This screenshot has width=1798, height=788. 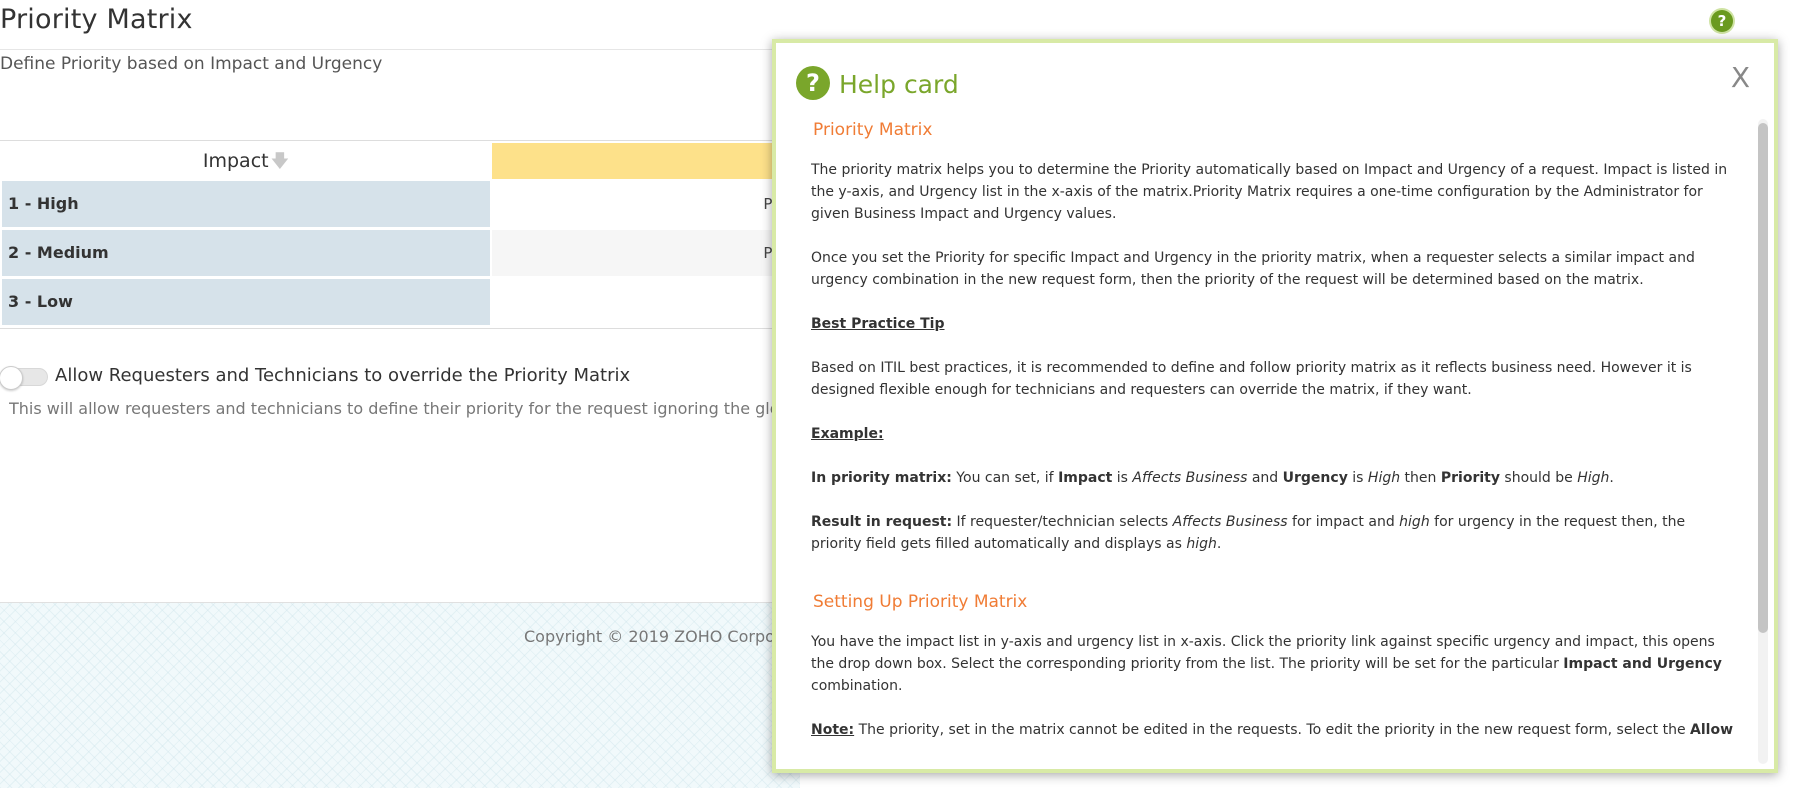 What do you see at coordinates (833, 730) in the screenshot?
I see `note-label: Note:` at bounding box center [833, 730].